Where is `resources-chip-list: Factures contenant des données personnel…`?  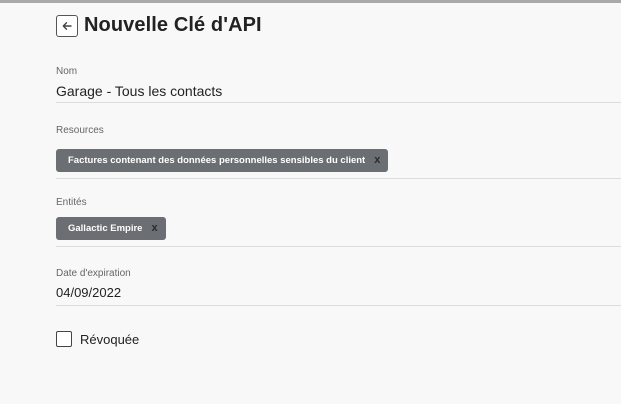 resources-chip-list: Factures contenant des données personnel… is located at coordinates (338, 160).